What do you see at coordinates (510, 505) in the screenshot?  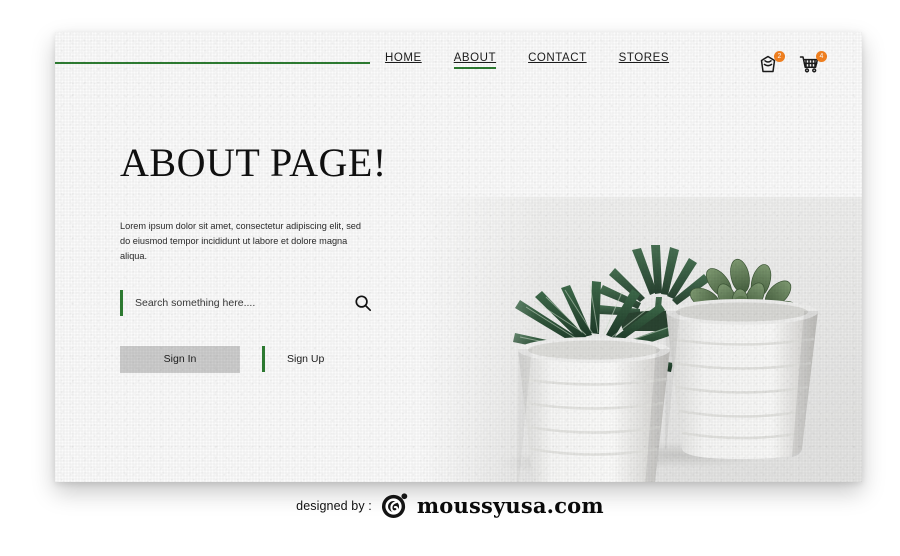 I see `credit-brand: moussyusa.com` at bounding box center [510, 505].